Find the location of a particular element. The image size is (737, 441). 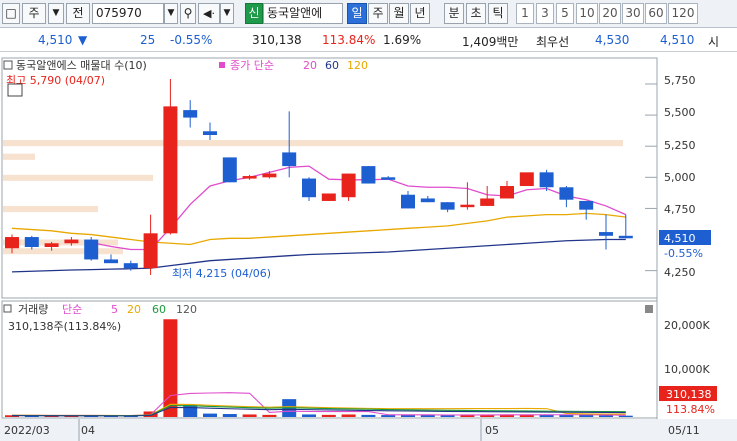

interval-20: 20 is located at coordinates (610, 13).